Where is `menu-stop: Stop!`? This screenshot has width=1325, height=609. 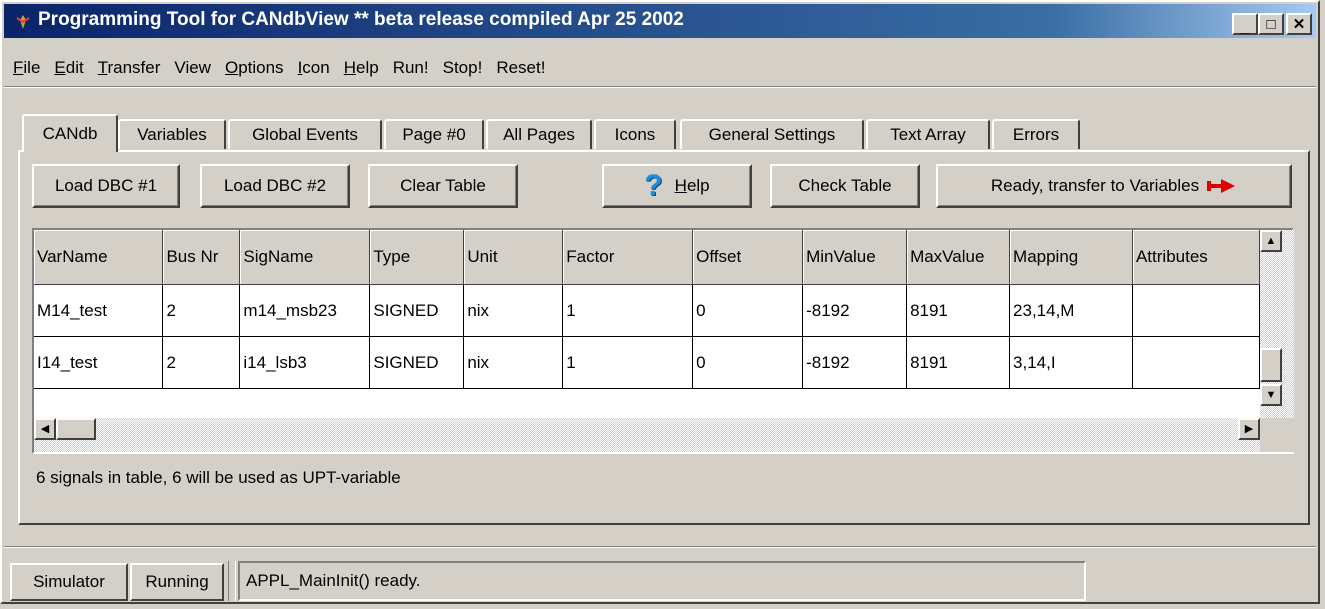
menu-stop: Stop! is located at coordinates (463, 72).